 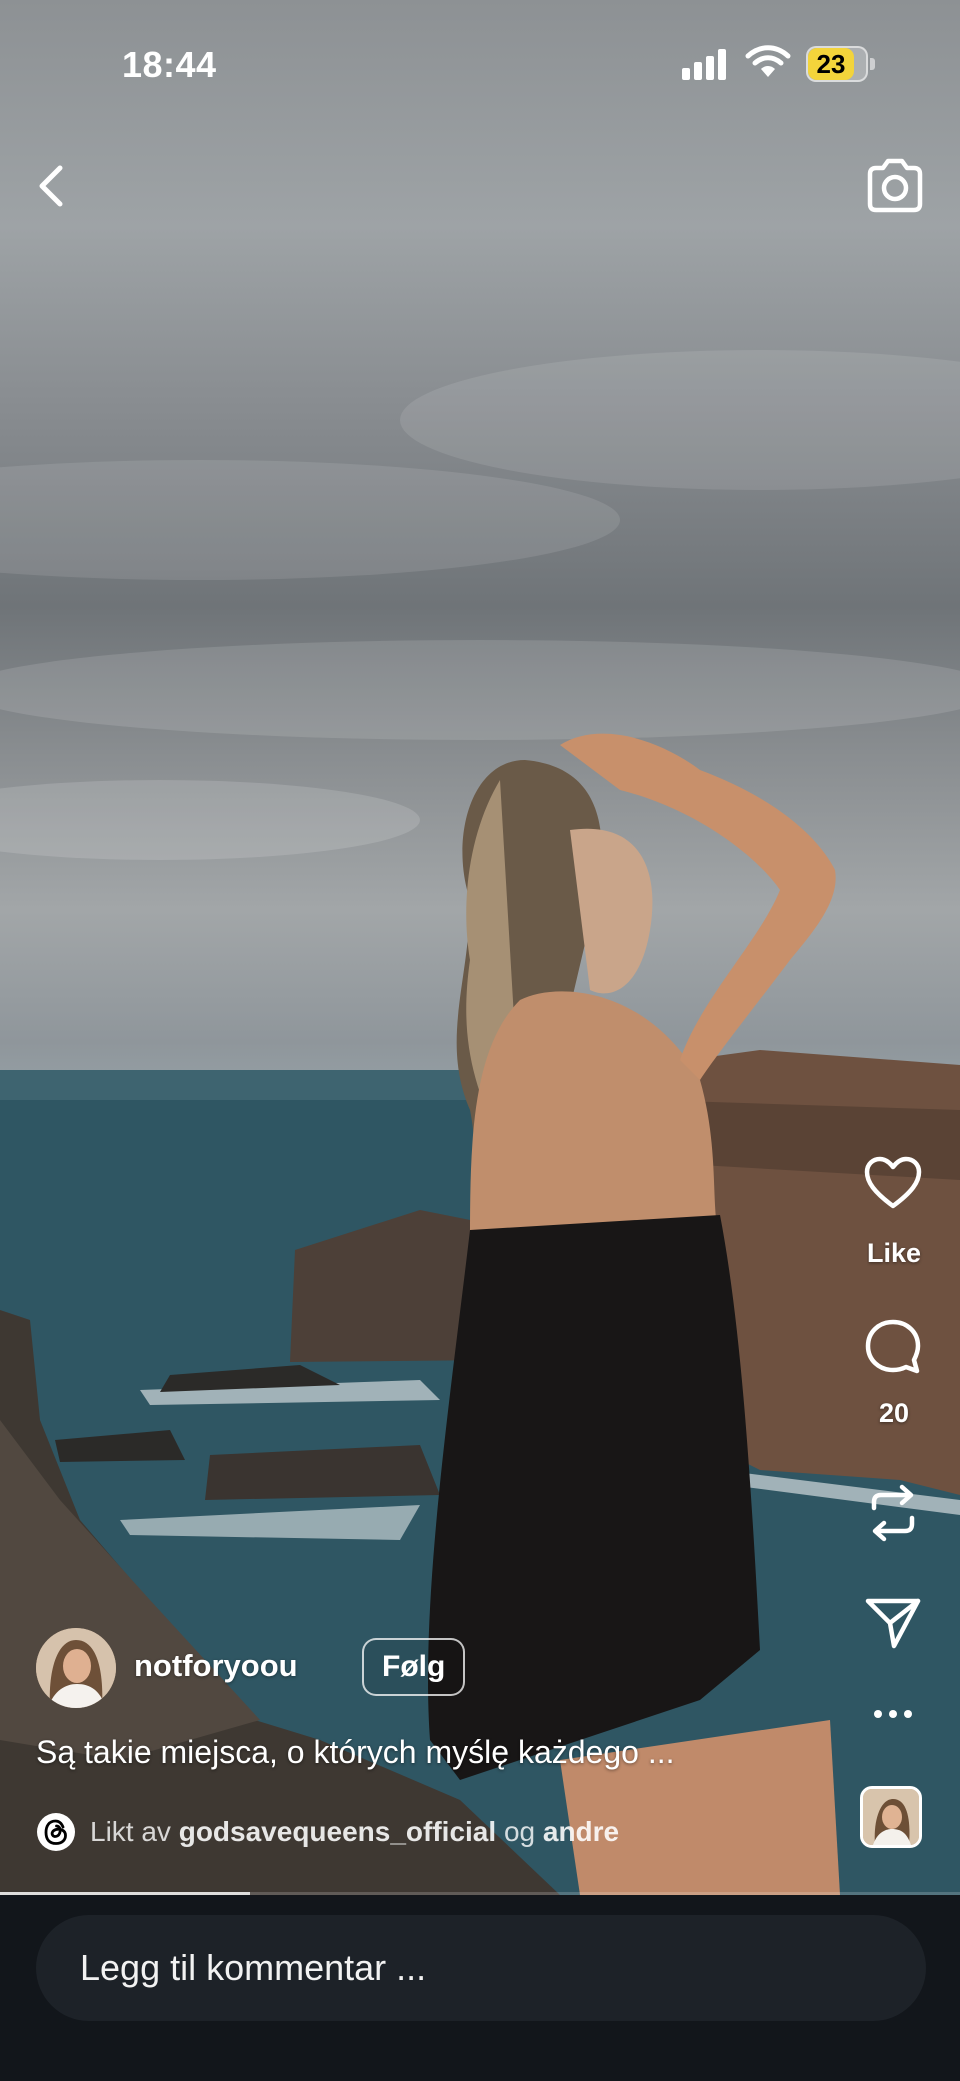 I want to click on audio-thumbnail-image, so click(x=891, y=1817).